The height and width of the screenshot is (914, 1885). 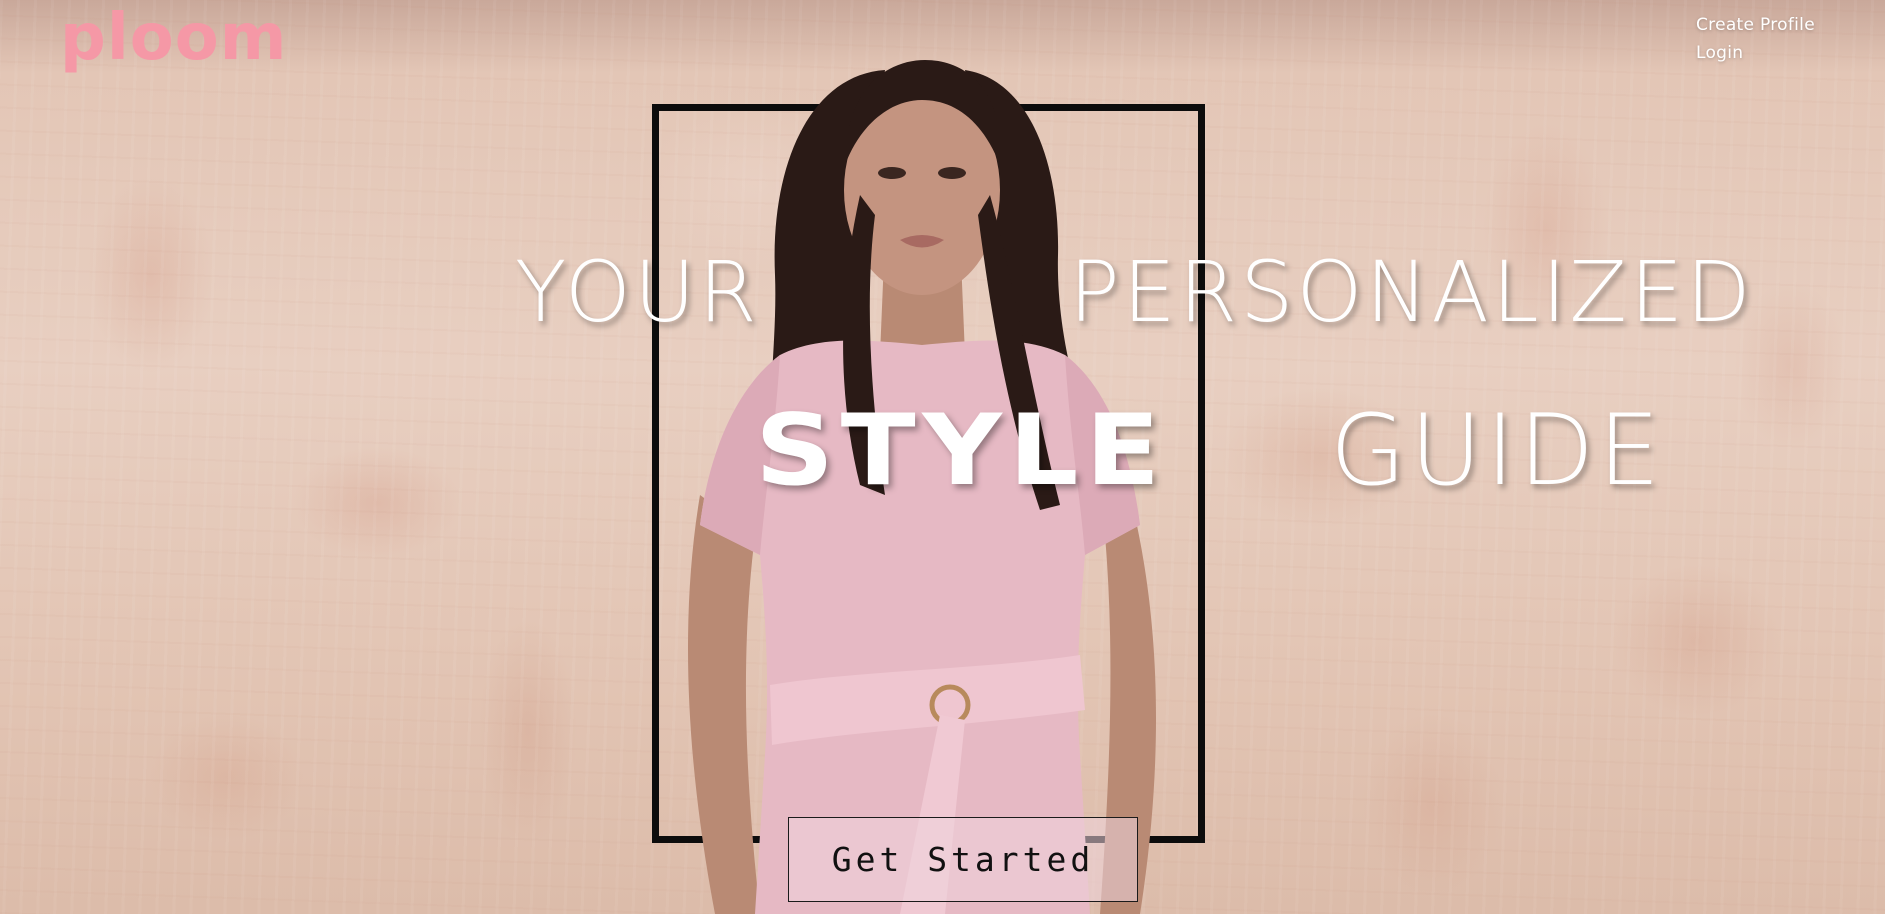 I want to click on headline-word-style: STYLE, so click(x=961, y=451).